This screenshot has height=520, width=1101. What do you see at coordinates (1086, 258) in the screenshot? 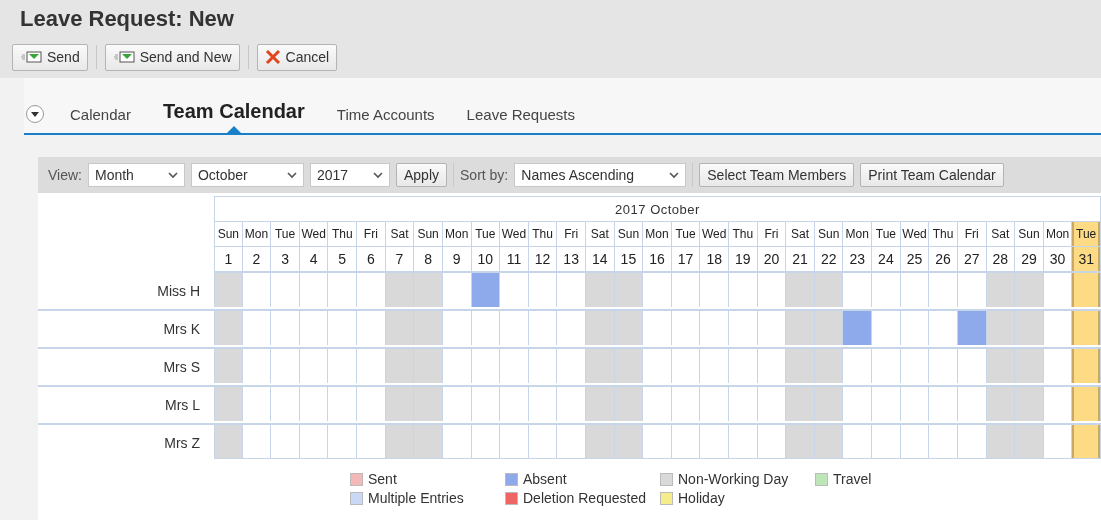
I see `date-cell: 31` at bounding box center [1086, 258].